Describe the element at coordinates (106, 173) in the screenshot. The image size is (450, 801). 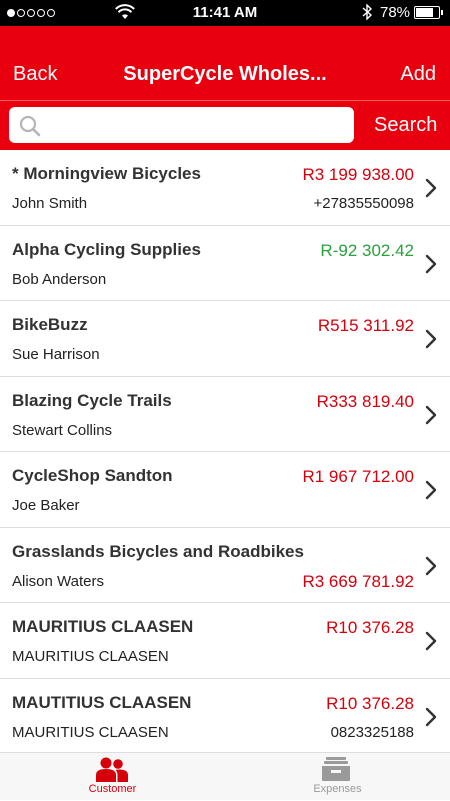
I see `customer-name: * Morningview Bicycles` at that location.